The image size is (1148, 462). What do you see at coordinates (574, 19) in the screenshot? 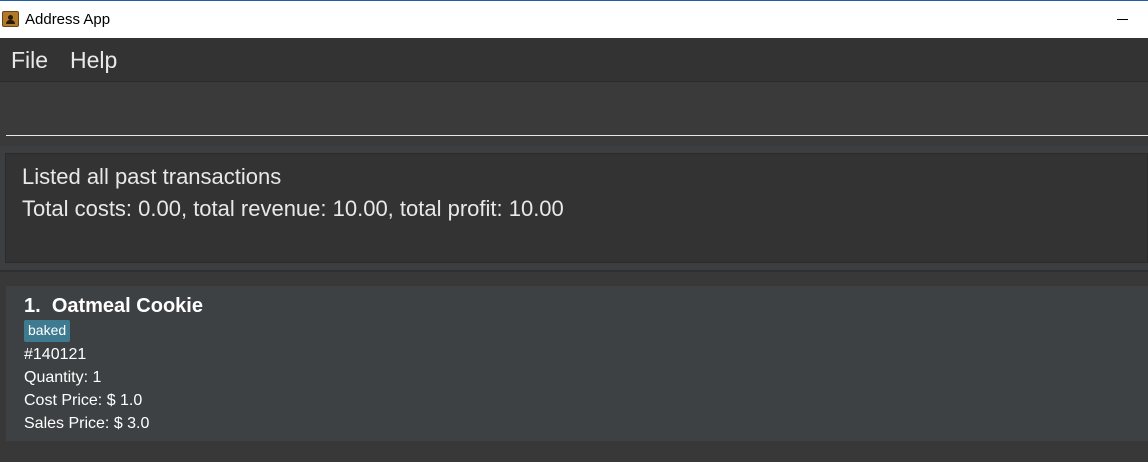
I see `title-bar: Address App` at bounding box center [574, 19].